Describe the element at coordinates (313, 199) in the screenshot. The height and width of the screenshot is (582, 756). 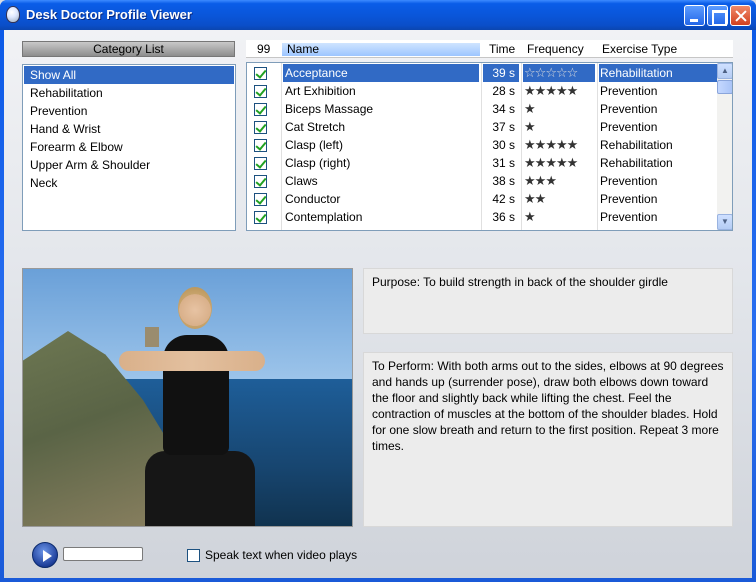
I see `row-name: Conductor` at that location.